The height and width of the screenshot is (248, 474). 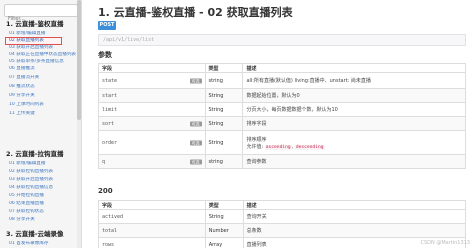 I want to click on field-name: sort, so click(x=108, y=123).